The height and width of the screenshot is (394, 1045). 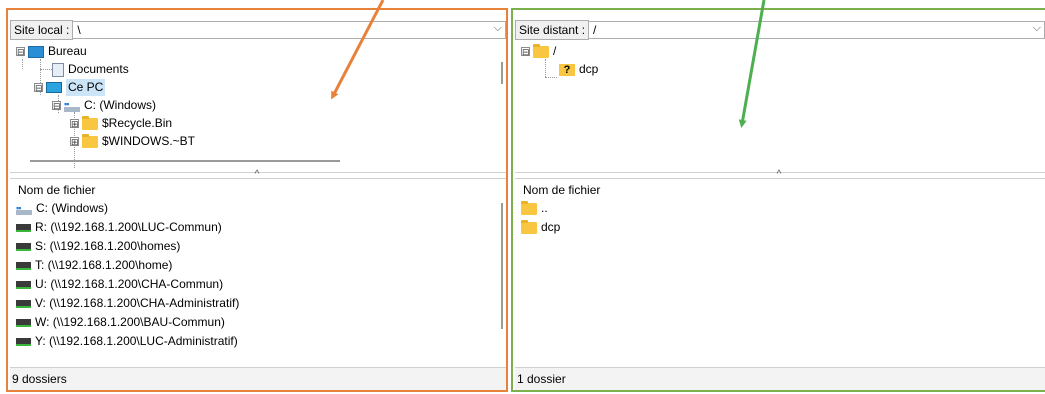 I want to click on tree-item-label: Bureau, so click(x=67, y=51).